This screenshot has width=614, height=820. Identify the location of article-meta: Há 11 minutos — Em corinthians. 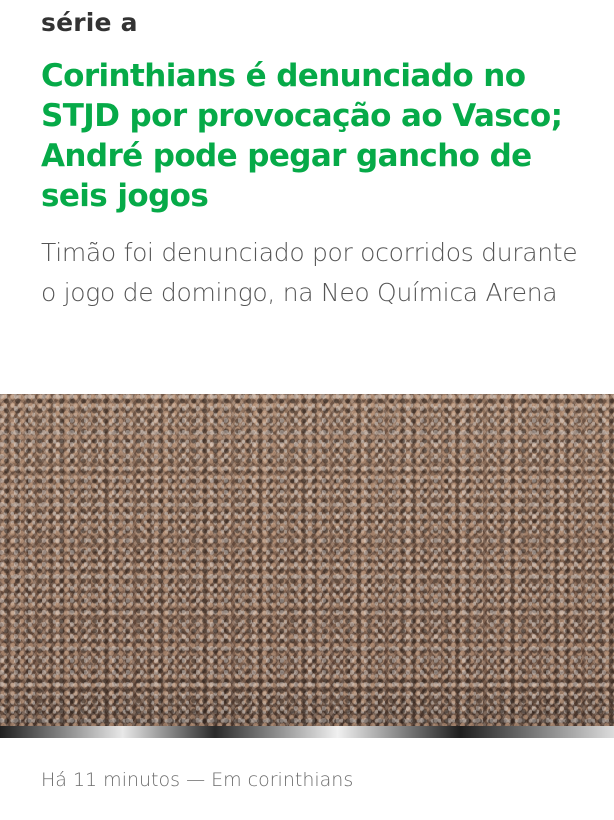
(197, 780).